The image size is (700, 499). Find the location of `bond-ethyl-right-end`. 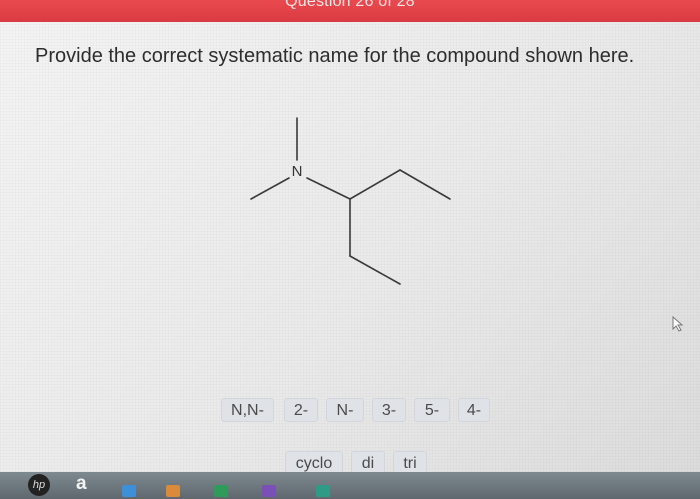

bond-ethyl-right-end is located at coordinates (425, 184).